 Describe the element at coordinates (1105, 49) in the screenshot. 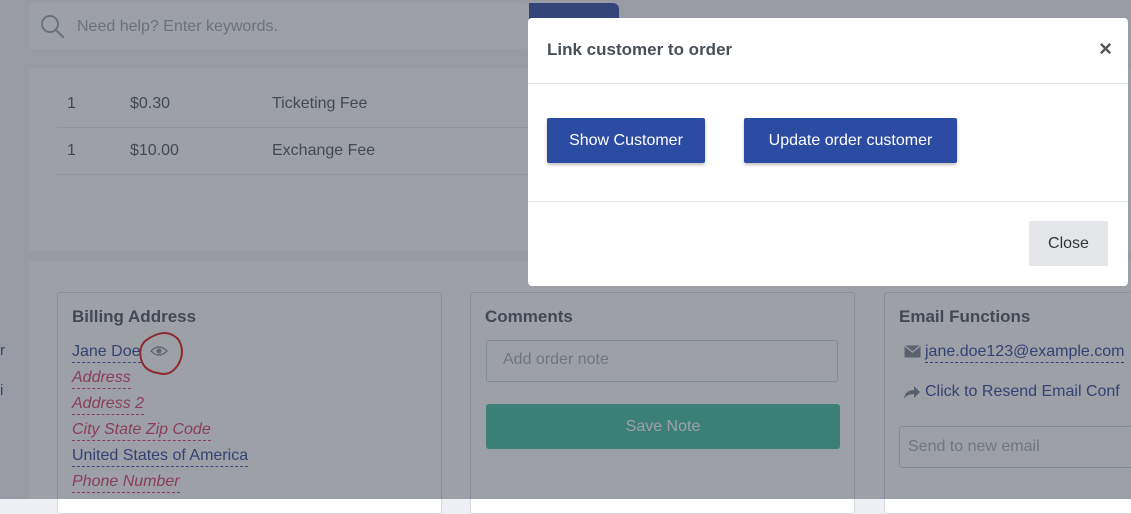

I see `close-icon: ×` at that location.